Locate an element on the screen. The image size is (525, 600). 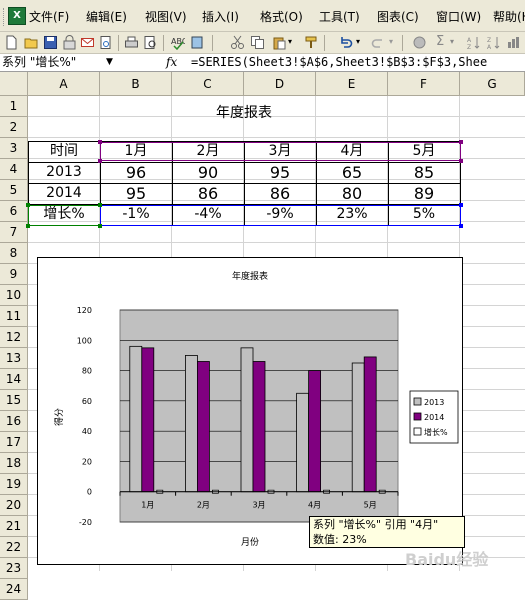
row-header-17: 17 is located at coordinates (14, 442).